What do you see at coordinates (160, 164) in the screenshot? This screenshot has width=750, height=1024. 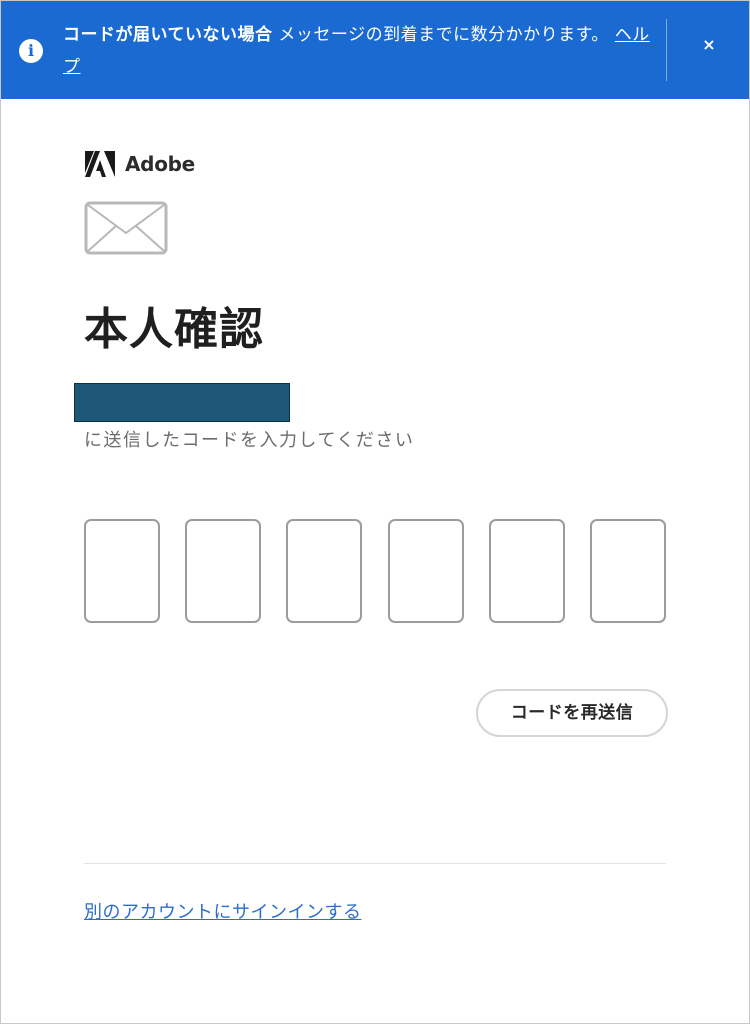 I see `brand-name: Adobe` at bounding box center [160, 164].